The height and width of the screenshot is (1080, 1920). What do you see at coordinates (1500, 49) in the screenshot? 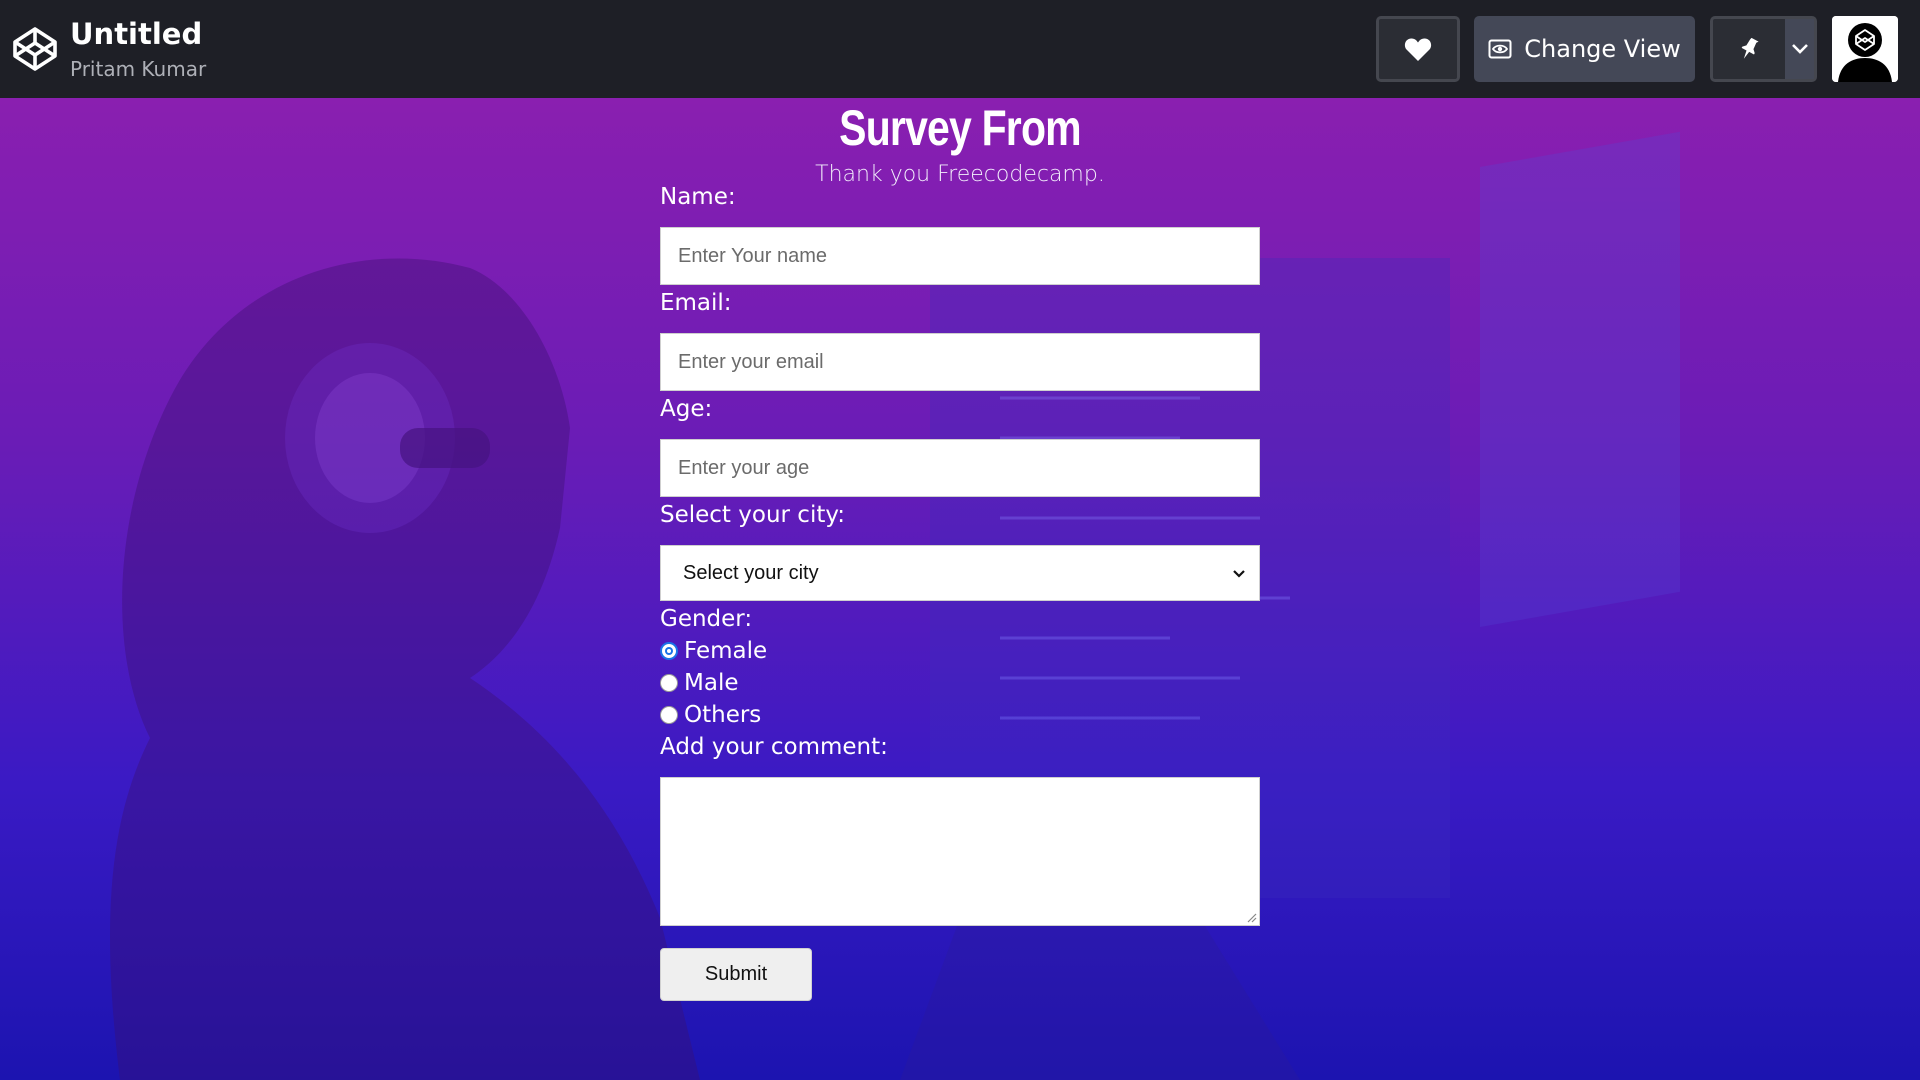
I see `eye-icon` at bounding box center [1500, 49].